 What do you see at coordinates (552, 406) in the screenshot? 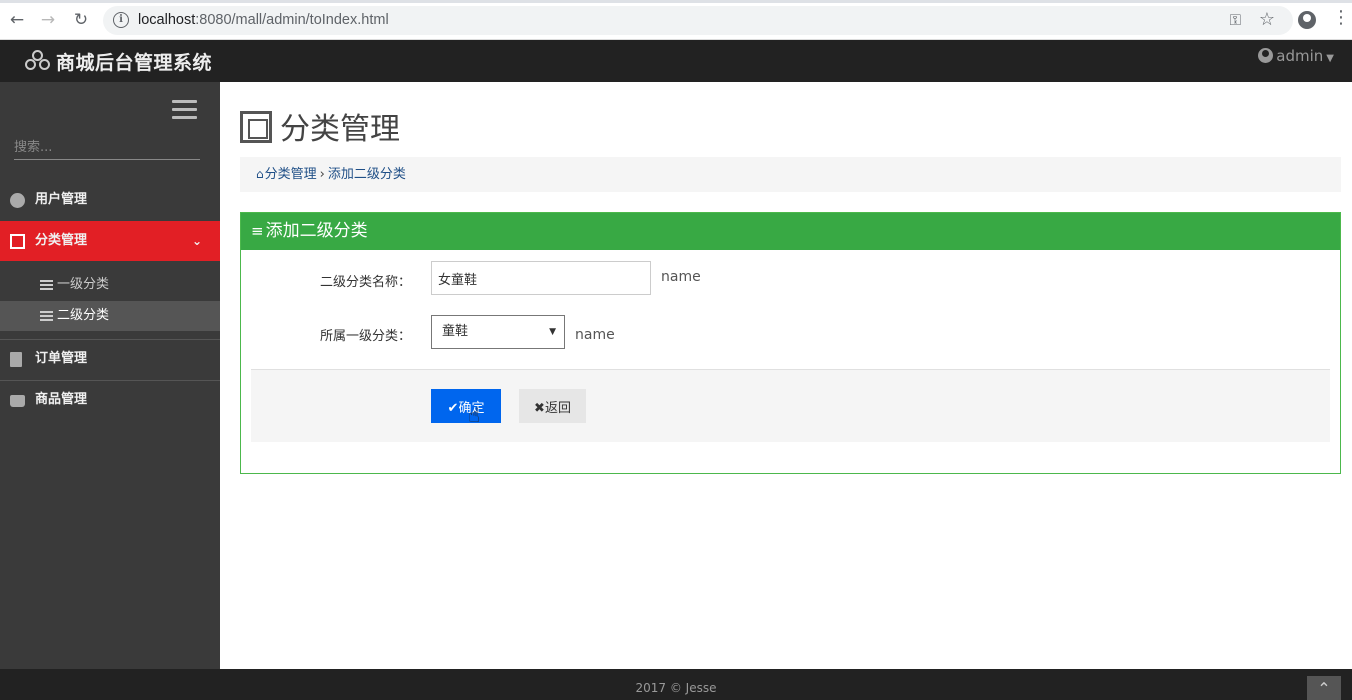
I see `back-button: ✖返回` at bounding box center [552, 406].